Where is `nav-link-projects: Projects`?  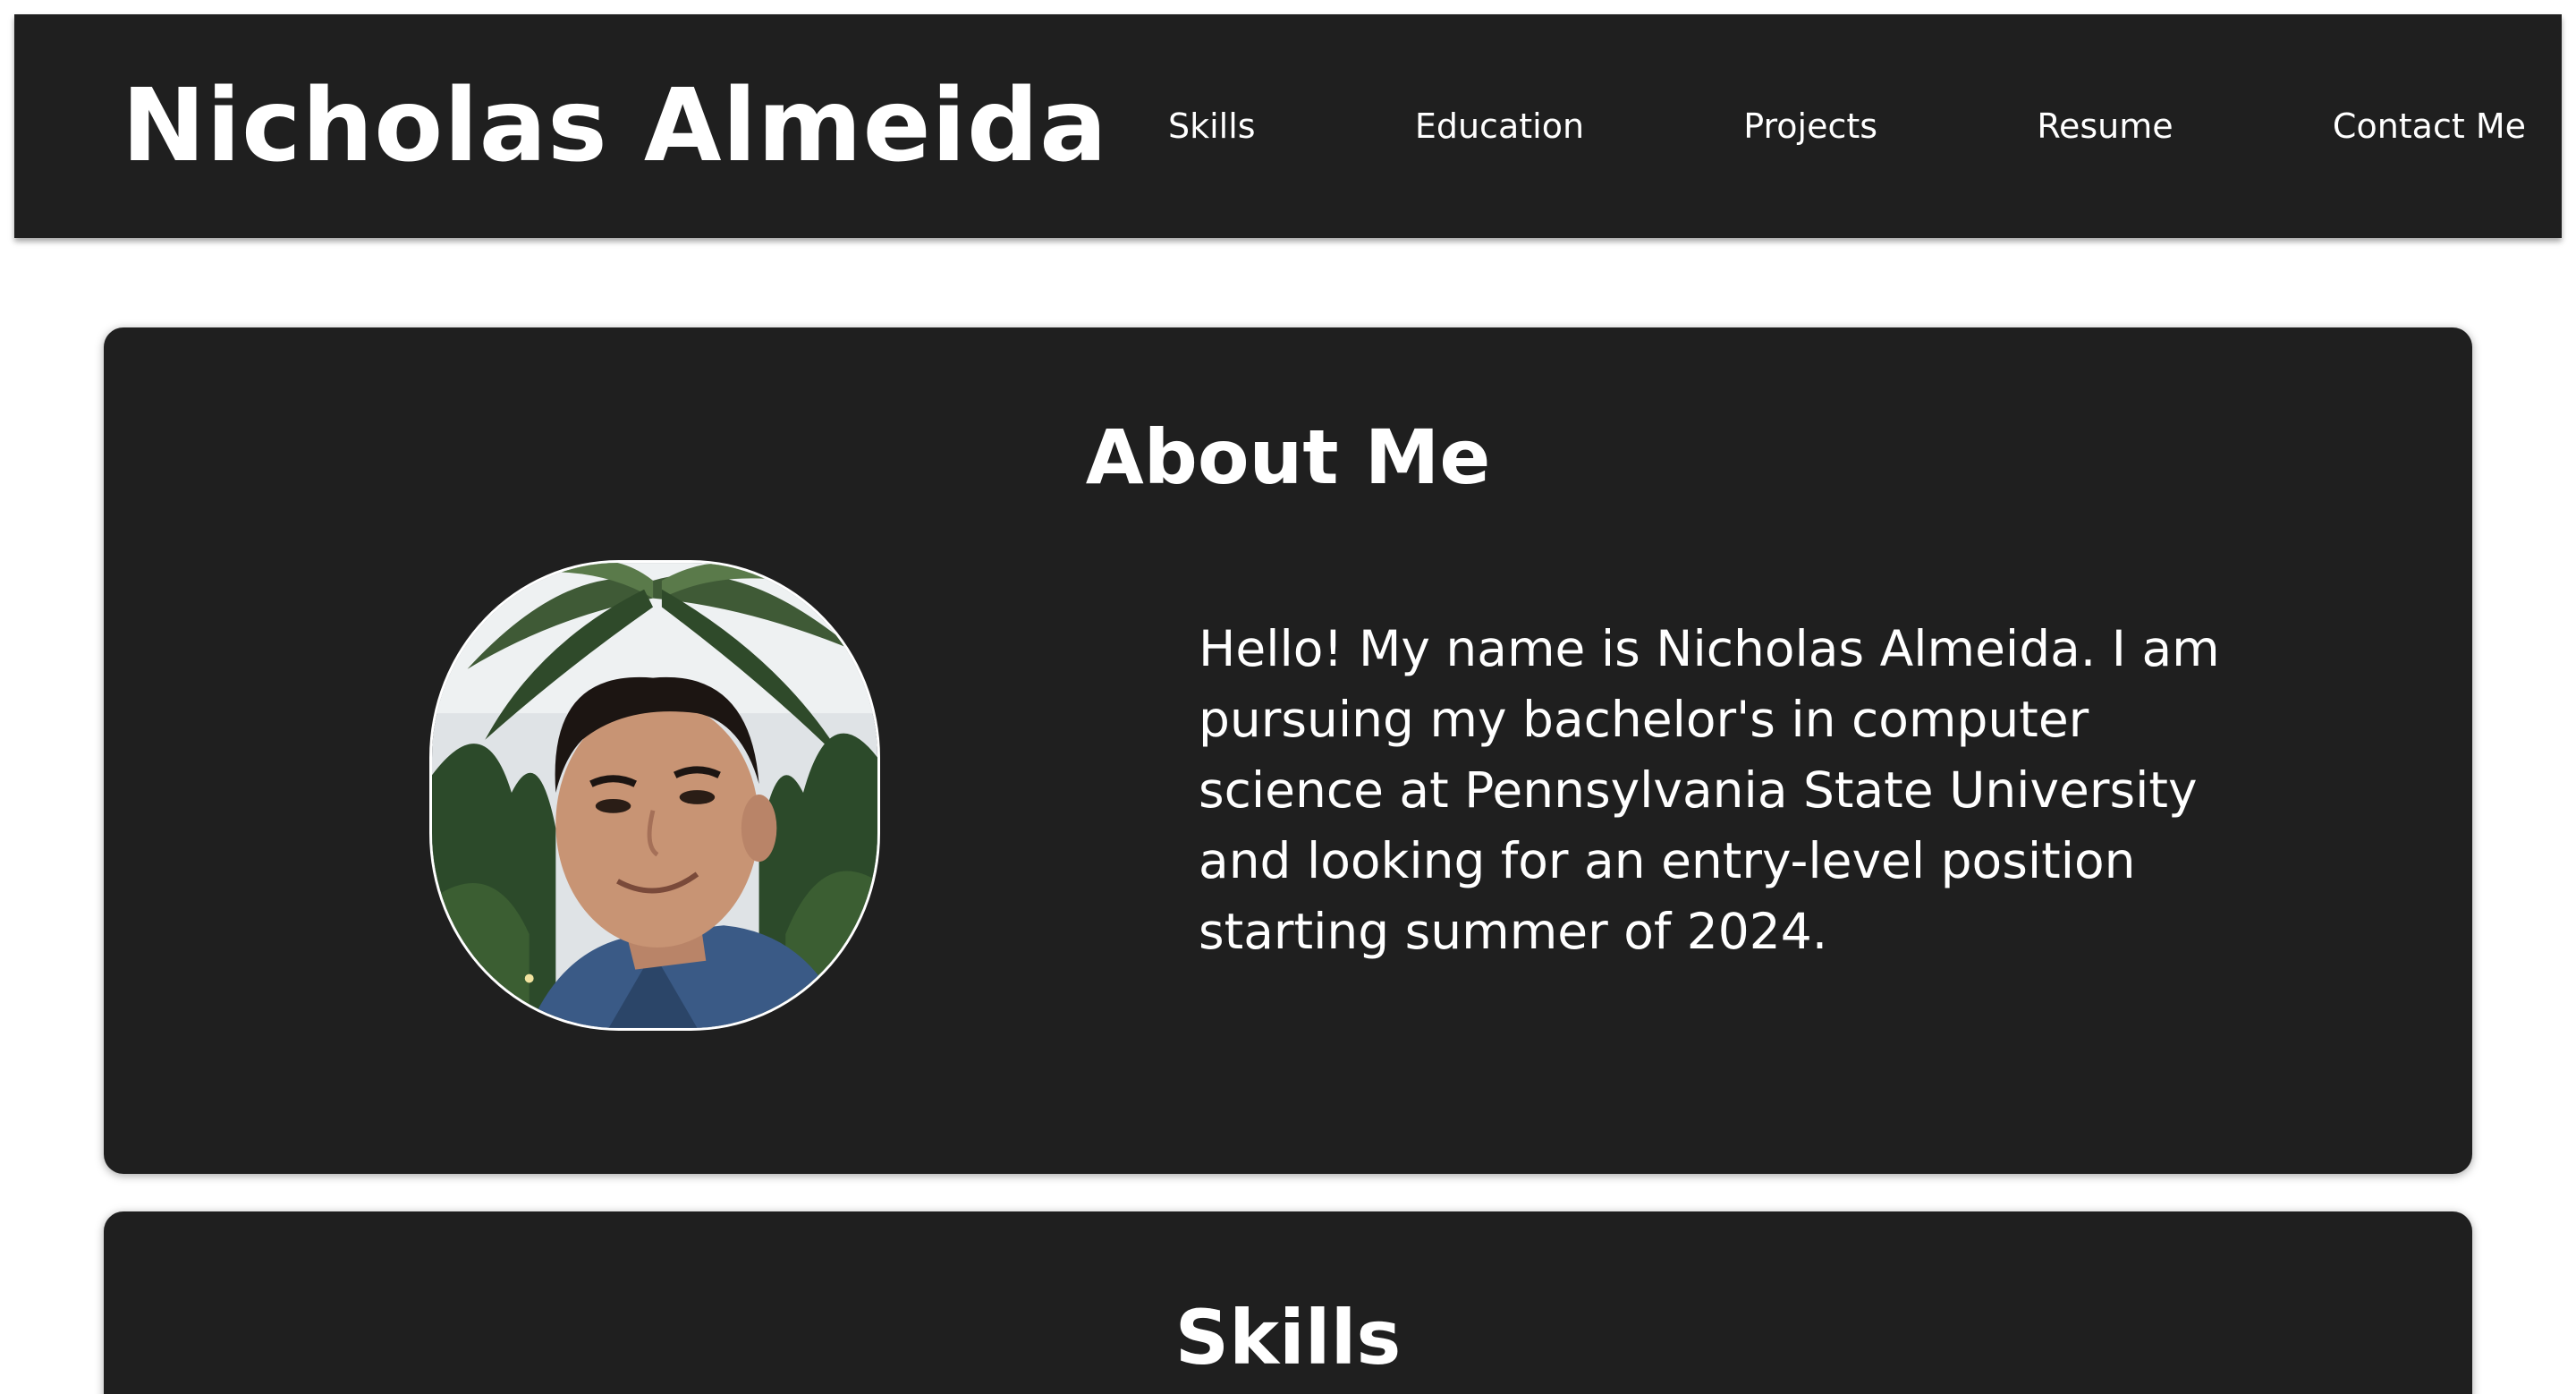 nav-link-projects: Projects is located at coordinates (1810, 126).